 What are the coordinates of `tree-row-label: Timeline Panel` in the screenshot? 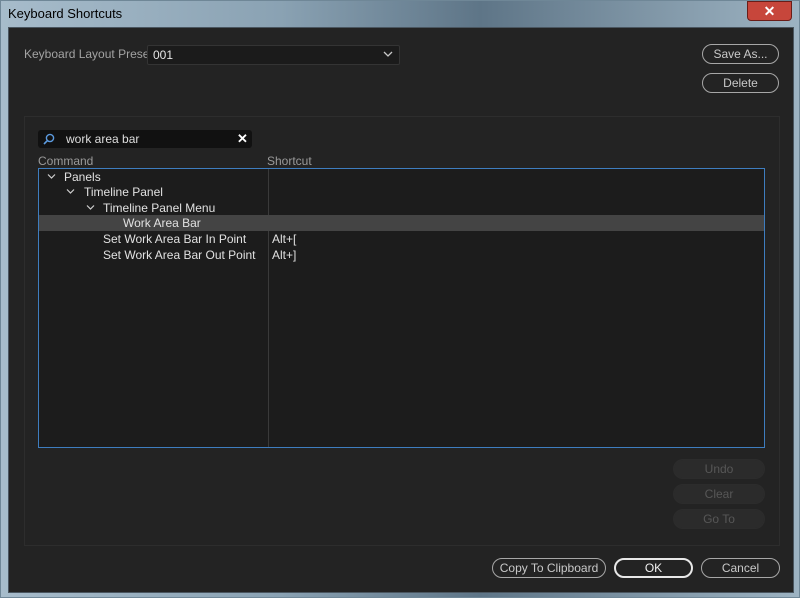 It's located at (123, 192).